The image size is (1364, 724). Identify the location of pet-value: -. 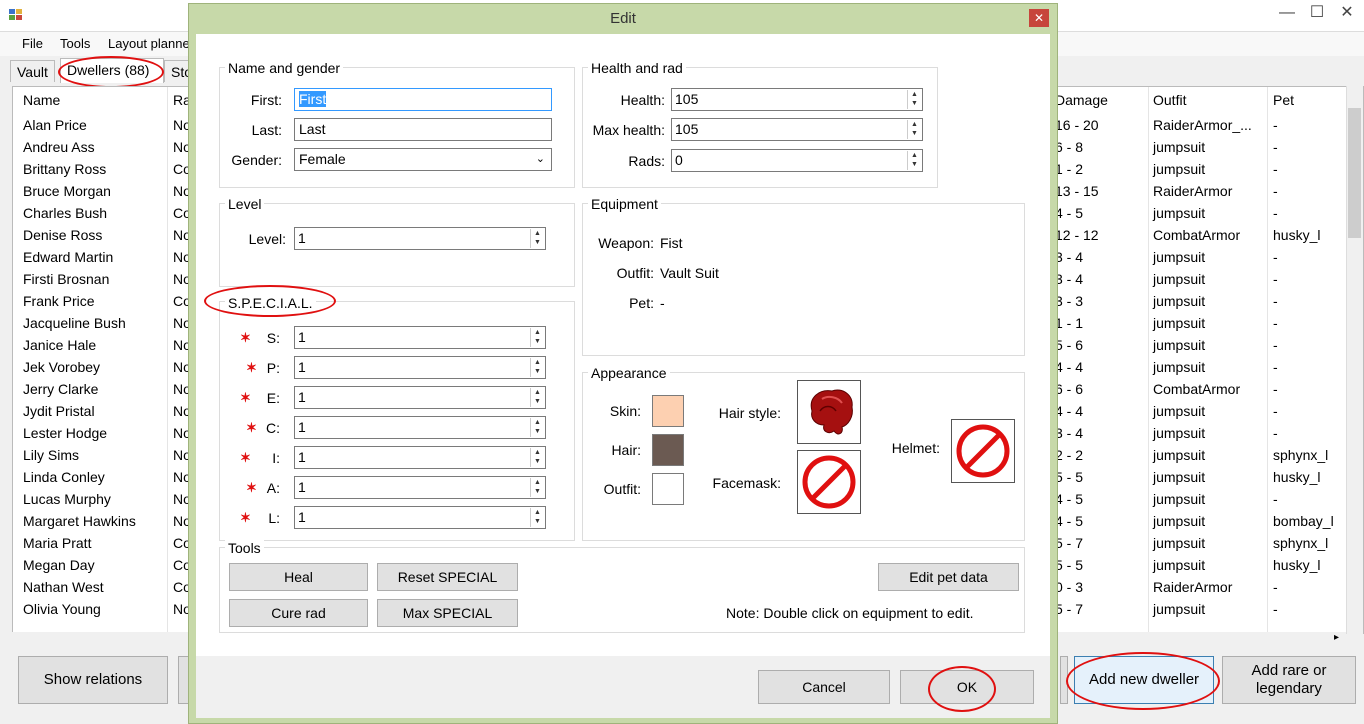
(662, 303).